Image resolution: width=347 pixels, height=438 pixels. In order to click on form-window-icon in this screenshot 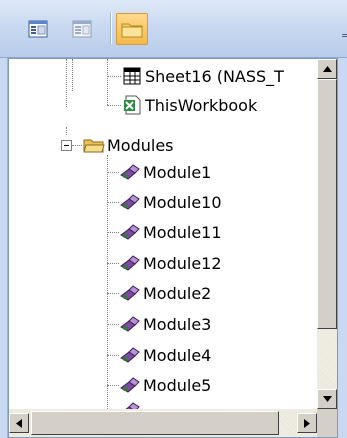, I will do `click(82, 29)`.